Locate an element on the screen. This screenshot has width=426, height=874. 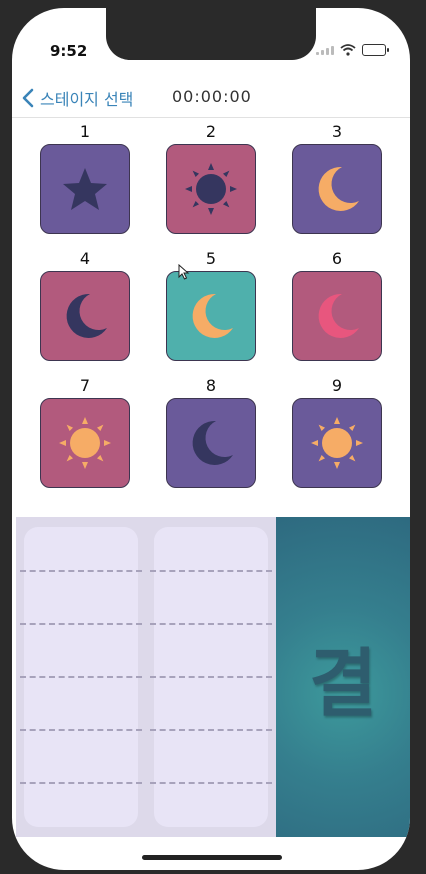
status-icons is located at coordinates (352, 50).